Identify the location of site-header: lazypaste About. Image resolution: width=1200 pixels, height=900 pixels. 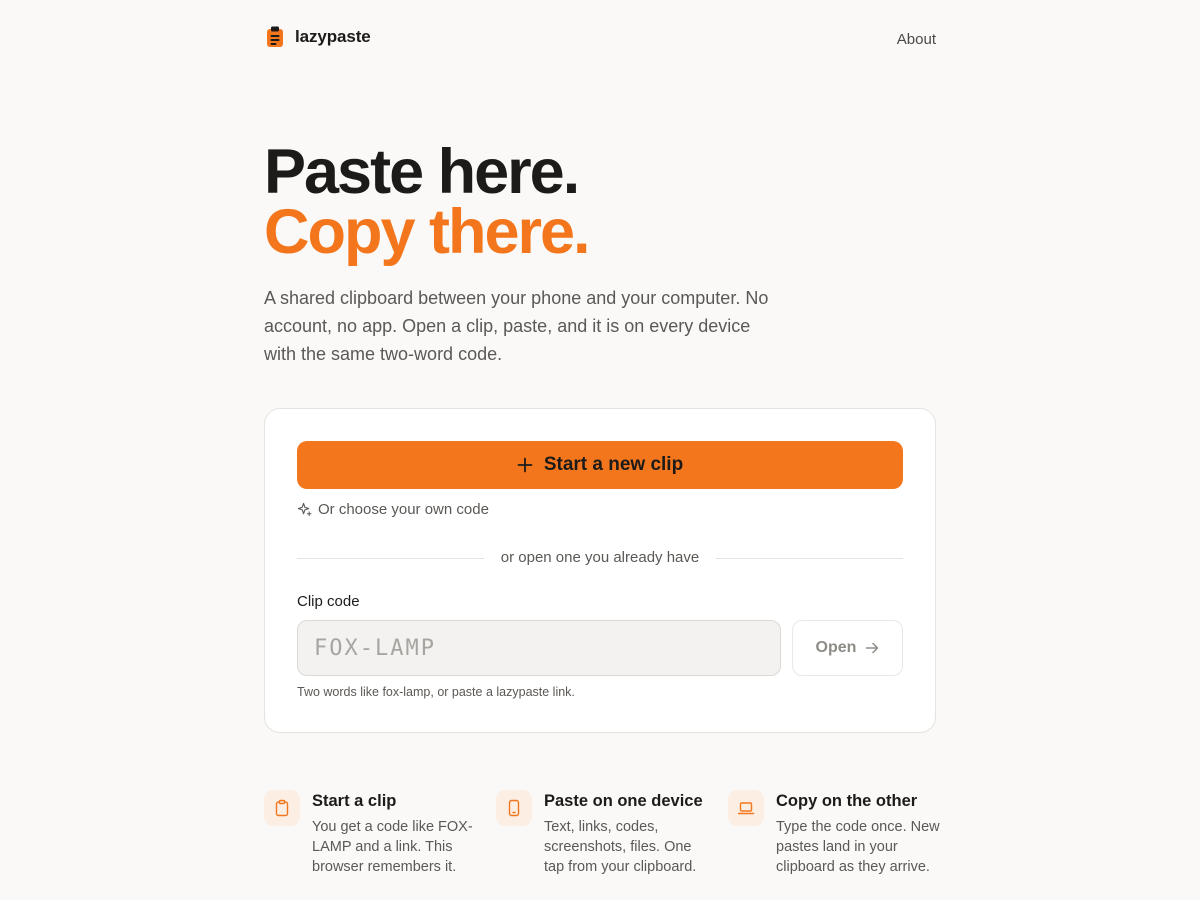
(600, 39).